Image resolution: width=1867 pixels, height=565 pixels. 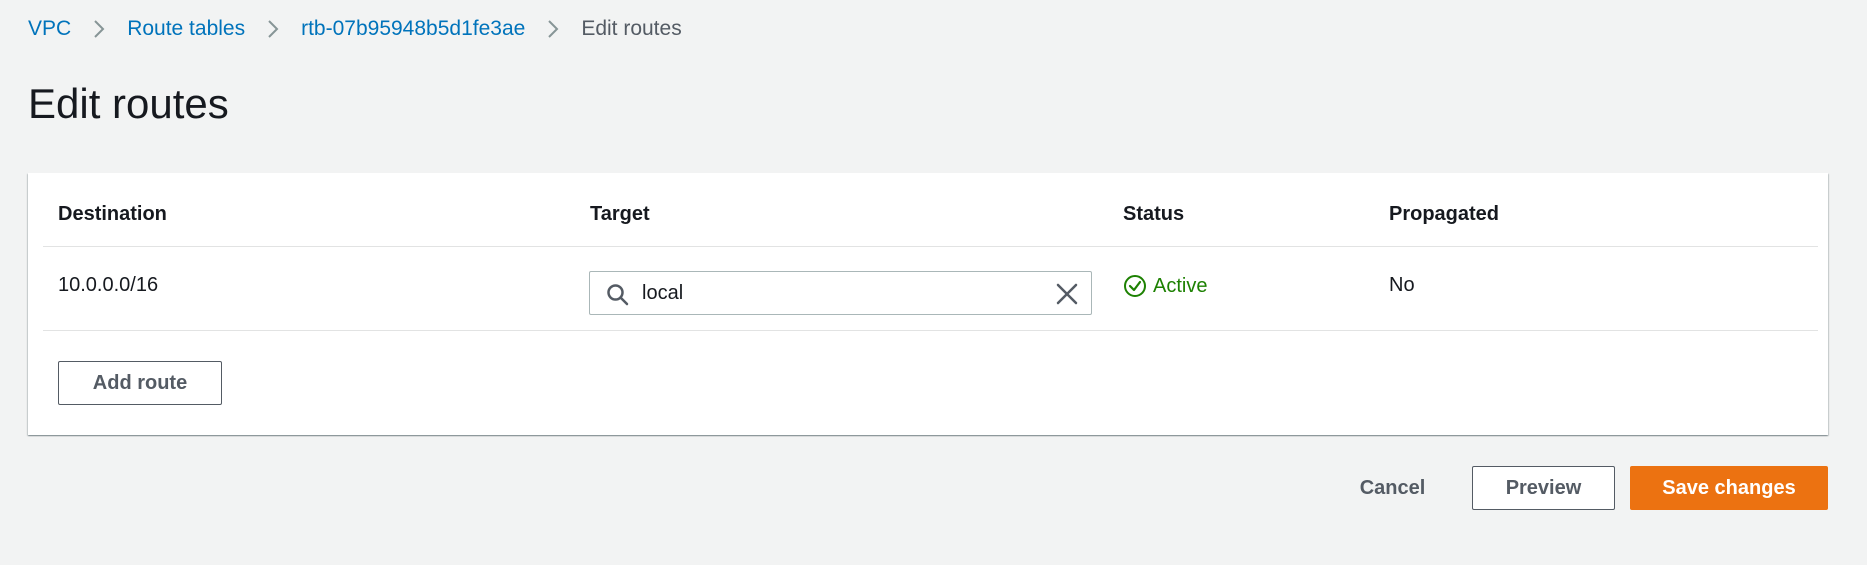 I want to click on header-divider, so click(x=930, y=246).